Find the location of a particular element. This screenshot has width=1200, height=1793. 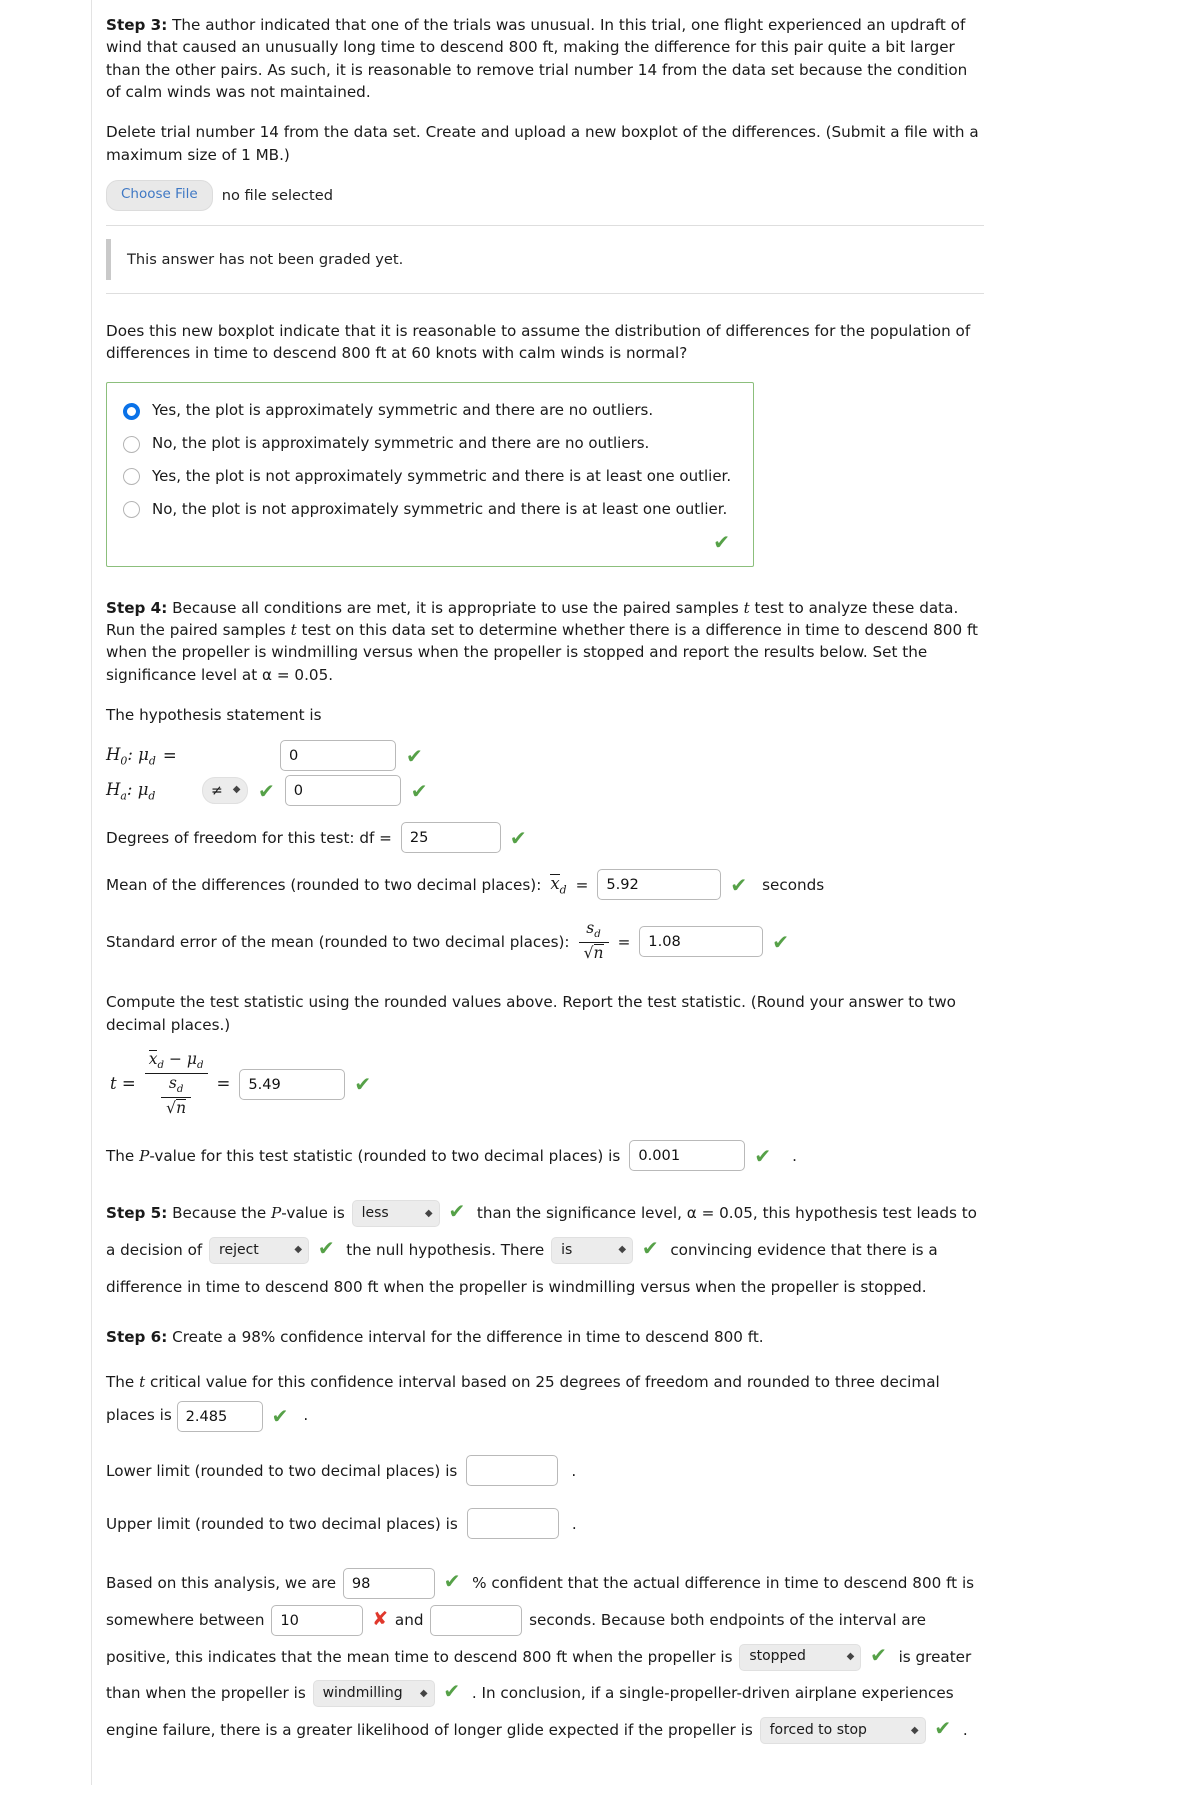

df-label: Degrees of freedom for this test: df = is located at coordinates (249, 837).